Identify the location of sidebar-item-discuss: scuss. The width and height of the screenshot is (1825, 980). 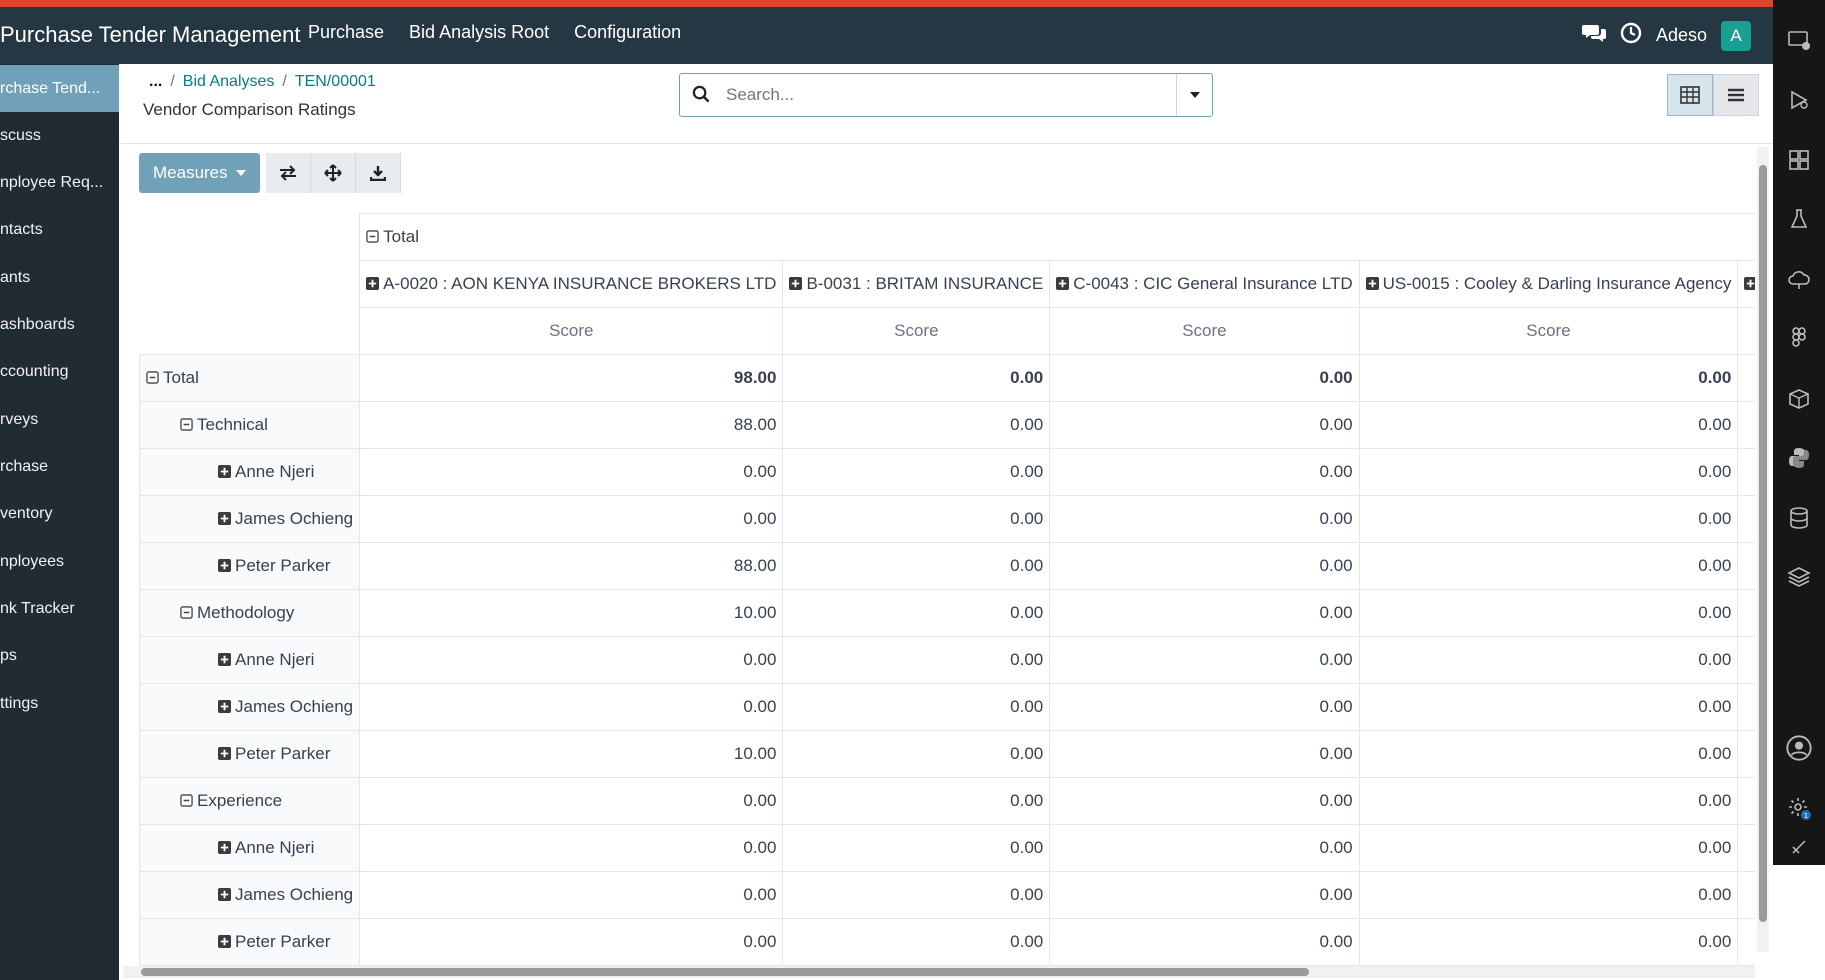
(59, 135).